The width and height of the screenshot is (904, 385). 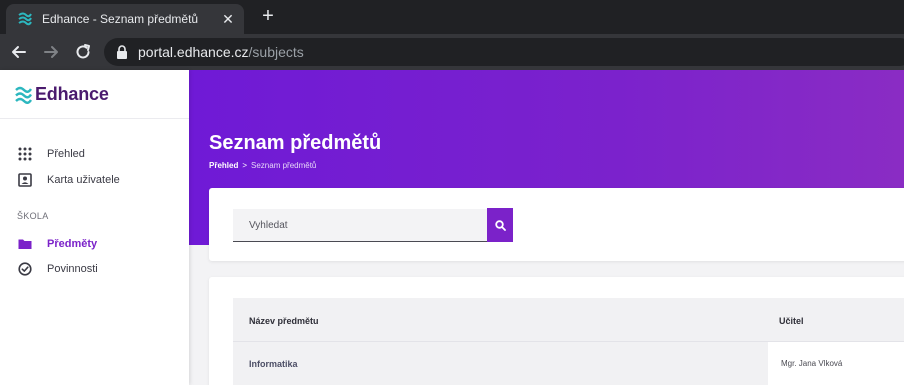 What do you see at coordinates (25, 180) in the screenshot?
I see `user-card-icon` at bounding box center [25, 180].